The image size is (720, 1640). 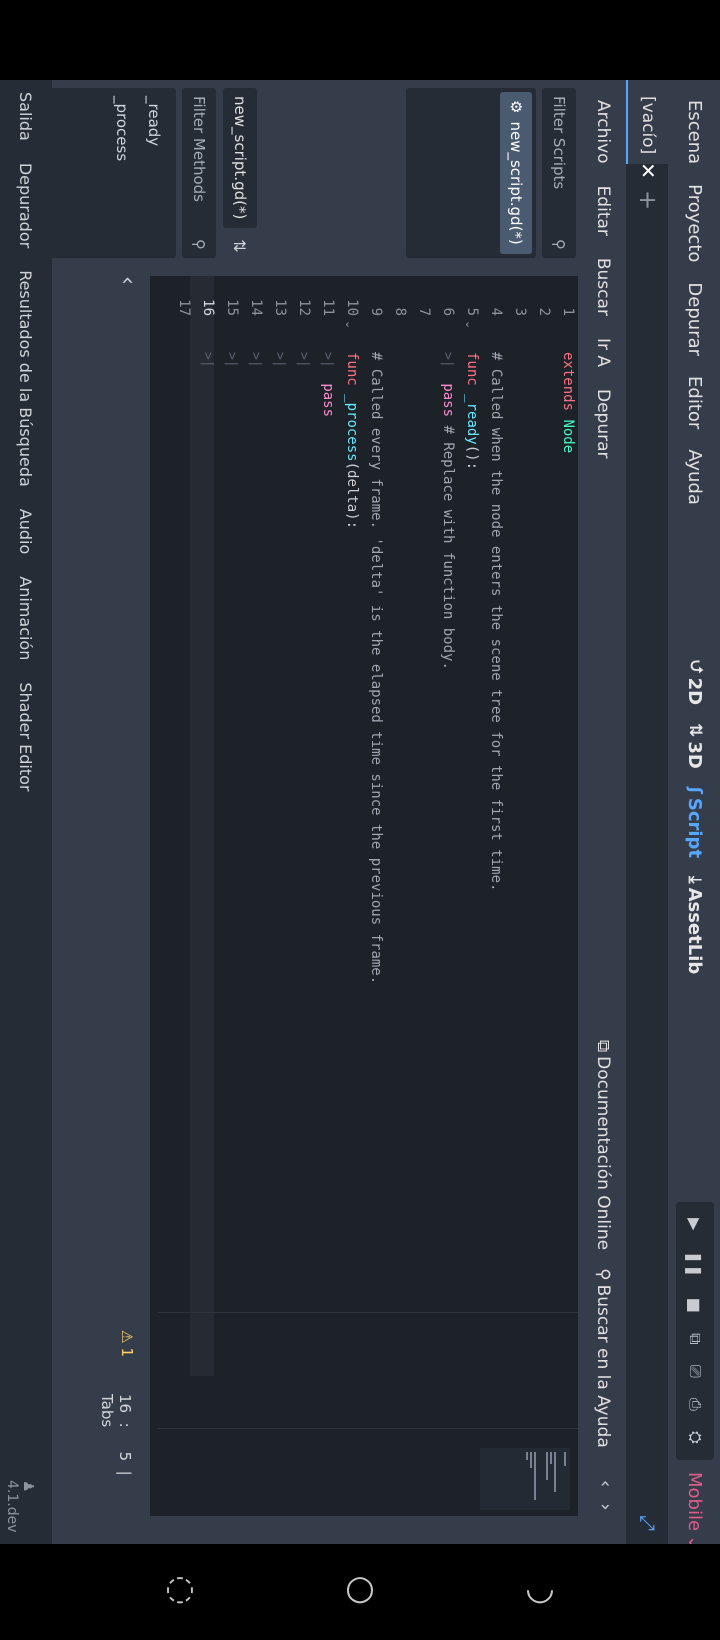 What do you see at coordinates (695, 1511) in the screenshot?
I see `renderer-selector: Mobile ⌄` at bounding box center [695, 1511].